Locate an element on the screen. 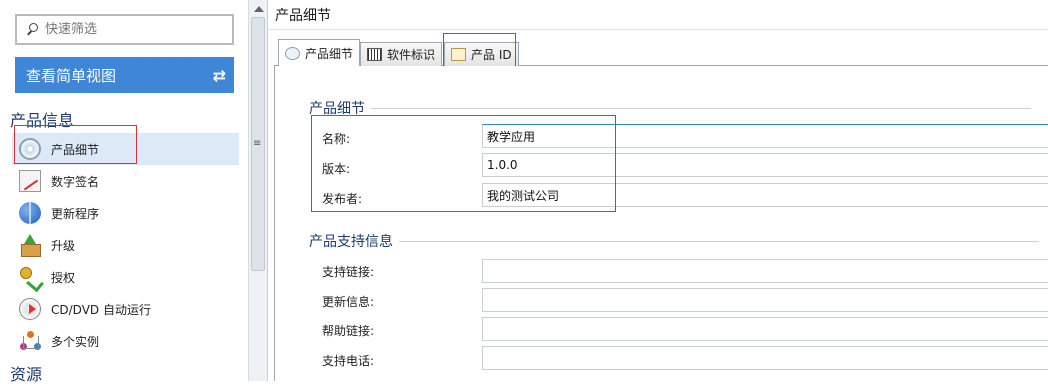 This screenshot has height=385, width=1048. simple-view-label: 查看简单视图 is located at coordinates (71, 75).